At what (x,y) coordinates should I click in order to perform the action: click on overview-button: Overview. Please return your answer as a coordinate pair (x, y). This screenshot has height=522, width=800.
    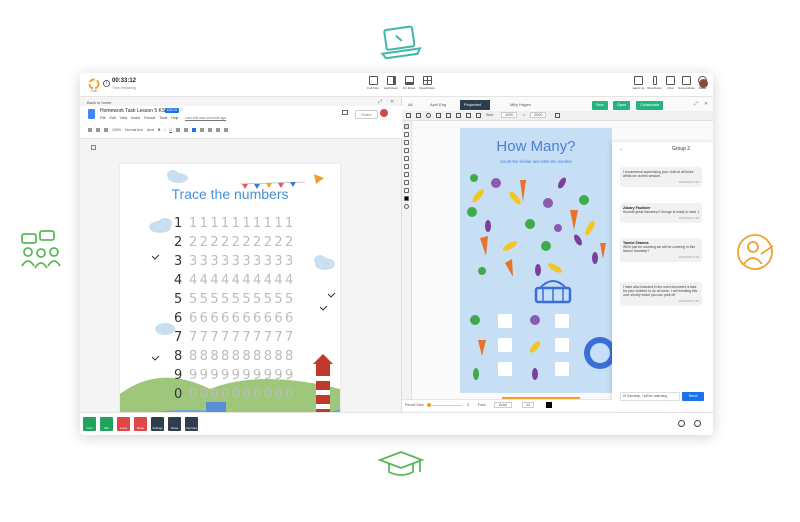
    Looking at the image, I should click on (191, 424).